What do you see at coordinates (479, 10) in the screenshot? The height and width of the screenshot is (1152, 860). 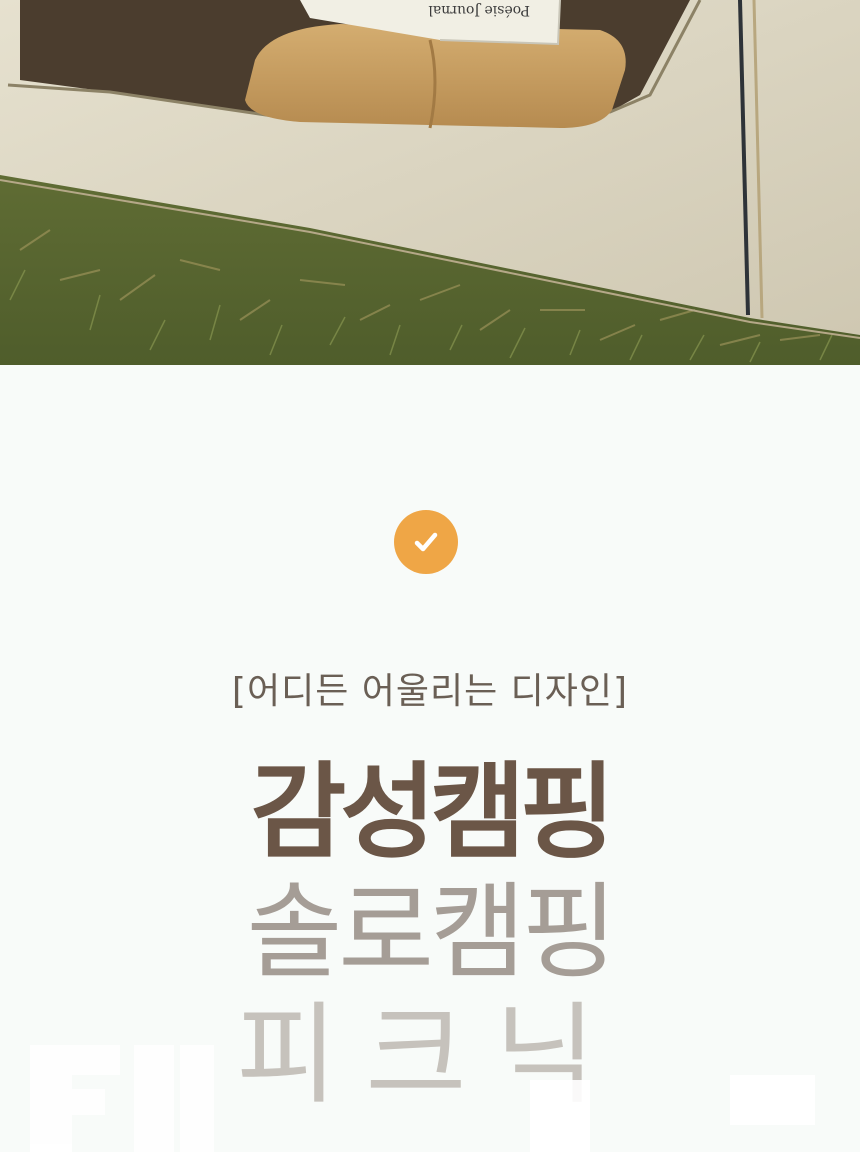 I see `book-cover-text: Poésie Journal` at bounding box center [479, 10].